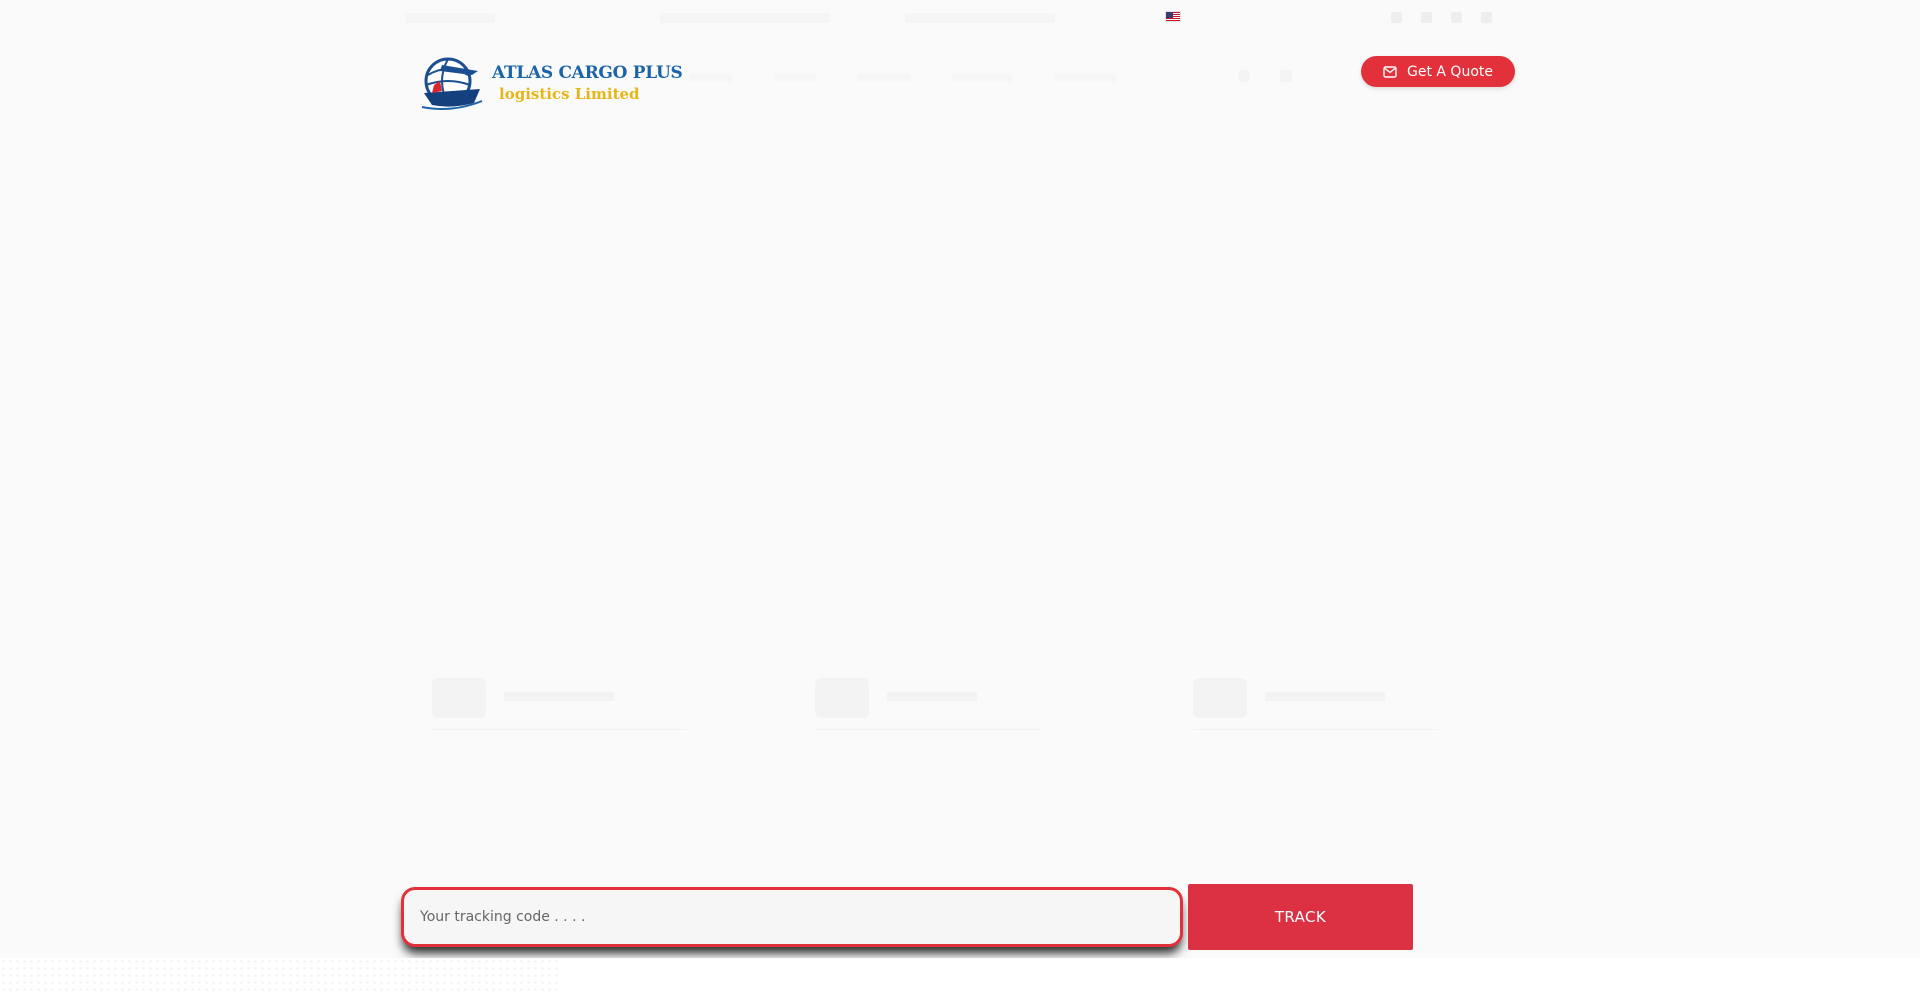  What do you see at coordinates (1244, 76) in the screenshot?
I see `search-icon` at bounding box center [1244, 76].